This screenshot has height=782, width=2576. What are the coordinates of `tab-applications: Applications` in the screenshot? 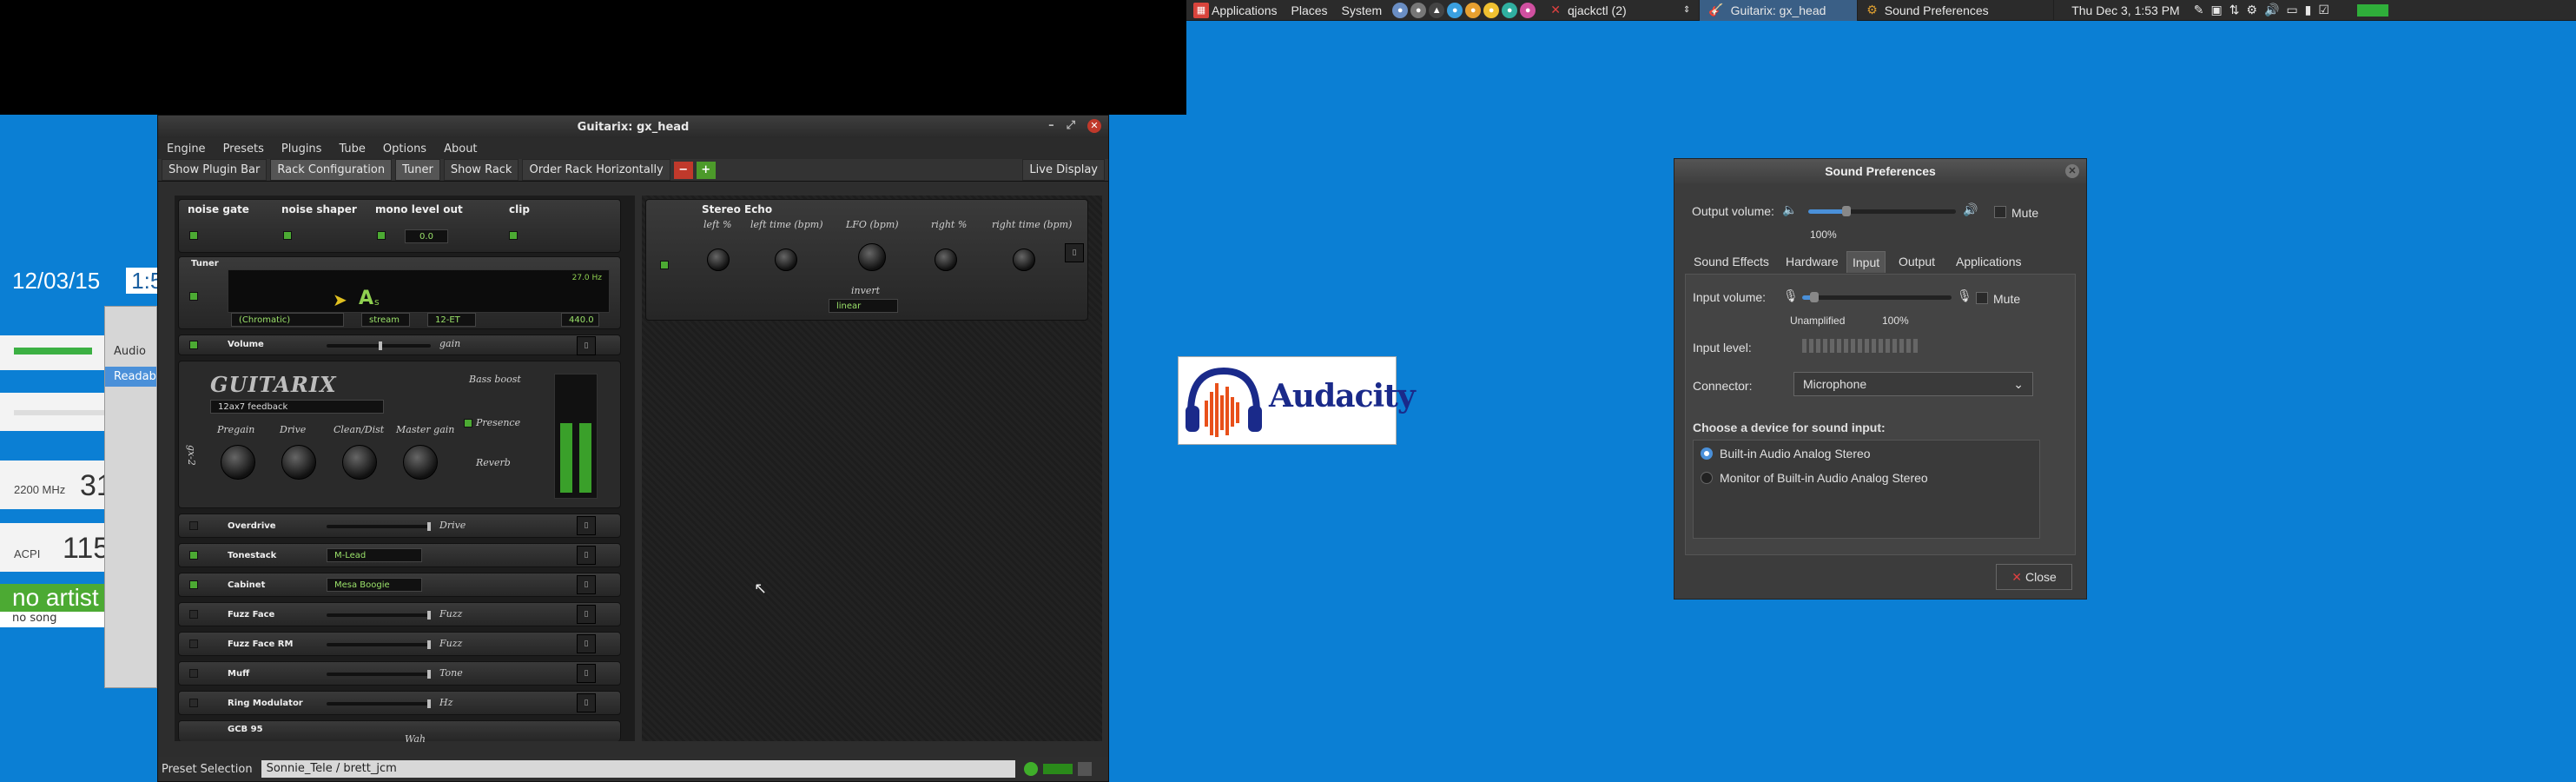 It's located at (1989, 262).